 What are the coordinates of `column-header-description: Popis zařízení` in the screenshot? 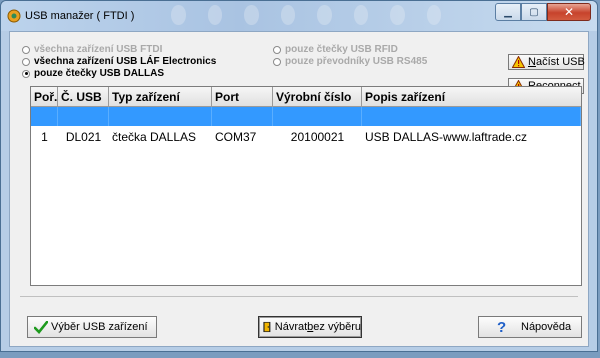 It's located at (471, 97).